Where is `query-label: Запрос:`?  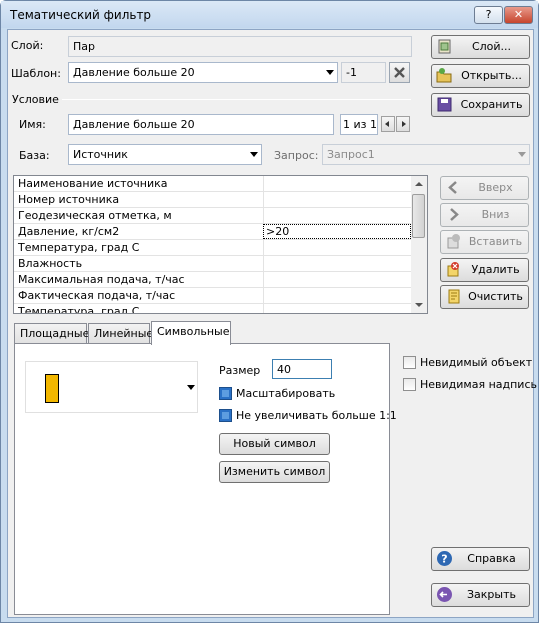 query-label: Запрос: is located at coordinates (296, 155).